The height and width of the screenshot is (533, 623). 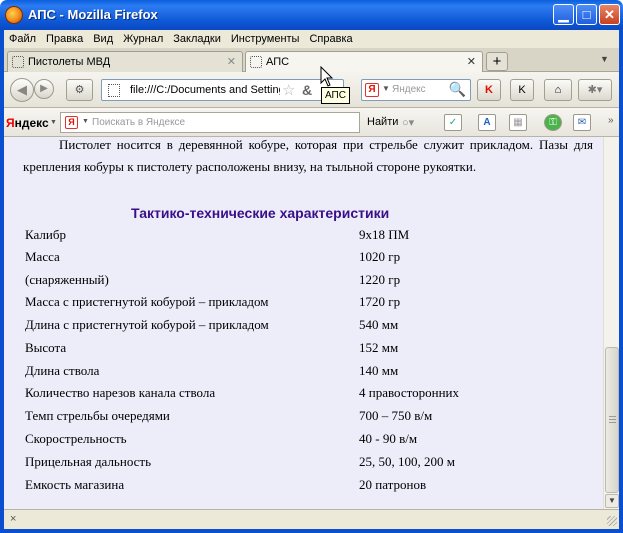 What do you see at coordinates (311, 519) in the screenshot?
I see `status-bar: ×` at bounding box center [311, 519].